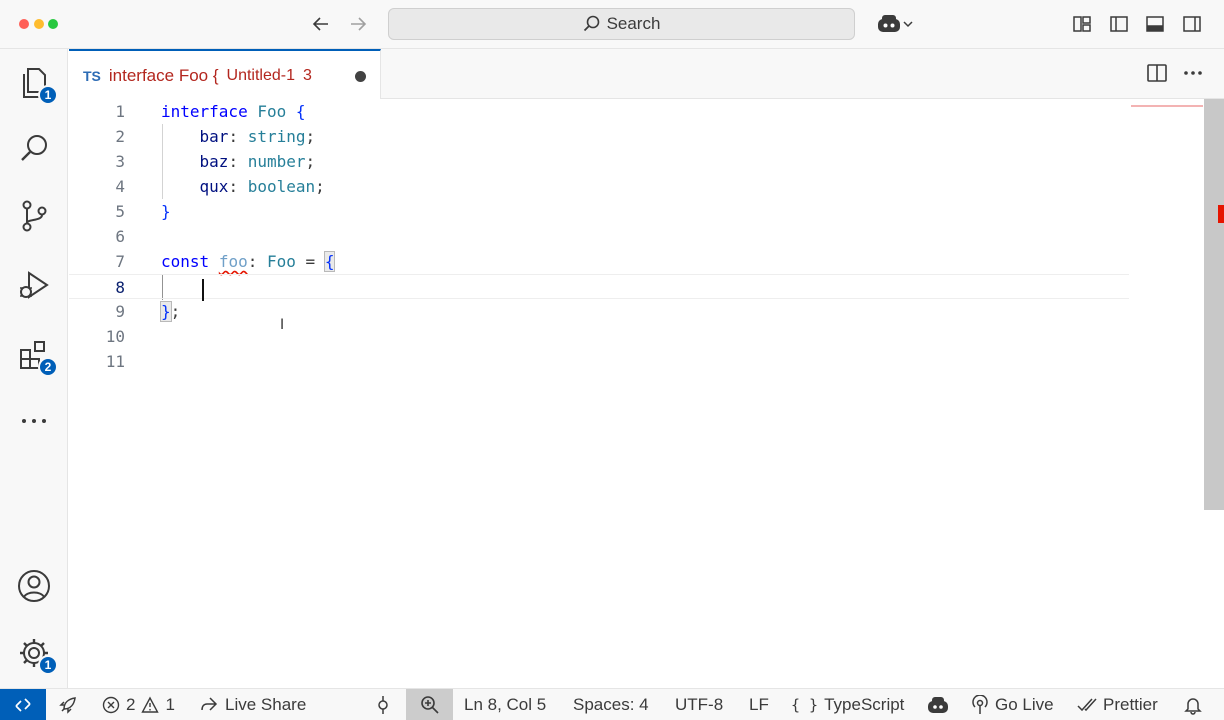  I want to click on minimize-window-button, so click(39, 24).